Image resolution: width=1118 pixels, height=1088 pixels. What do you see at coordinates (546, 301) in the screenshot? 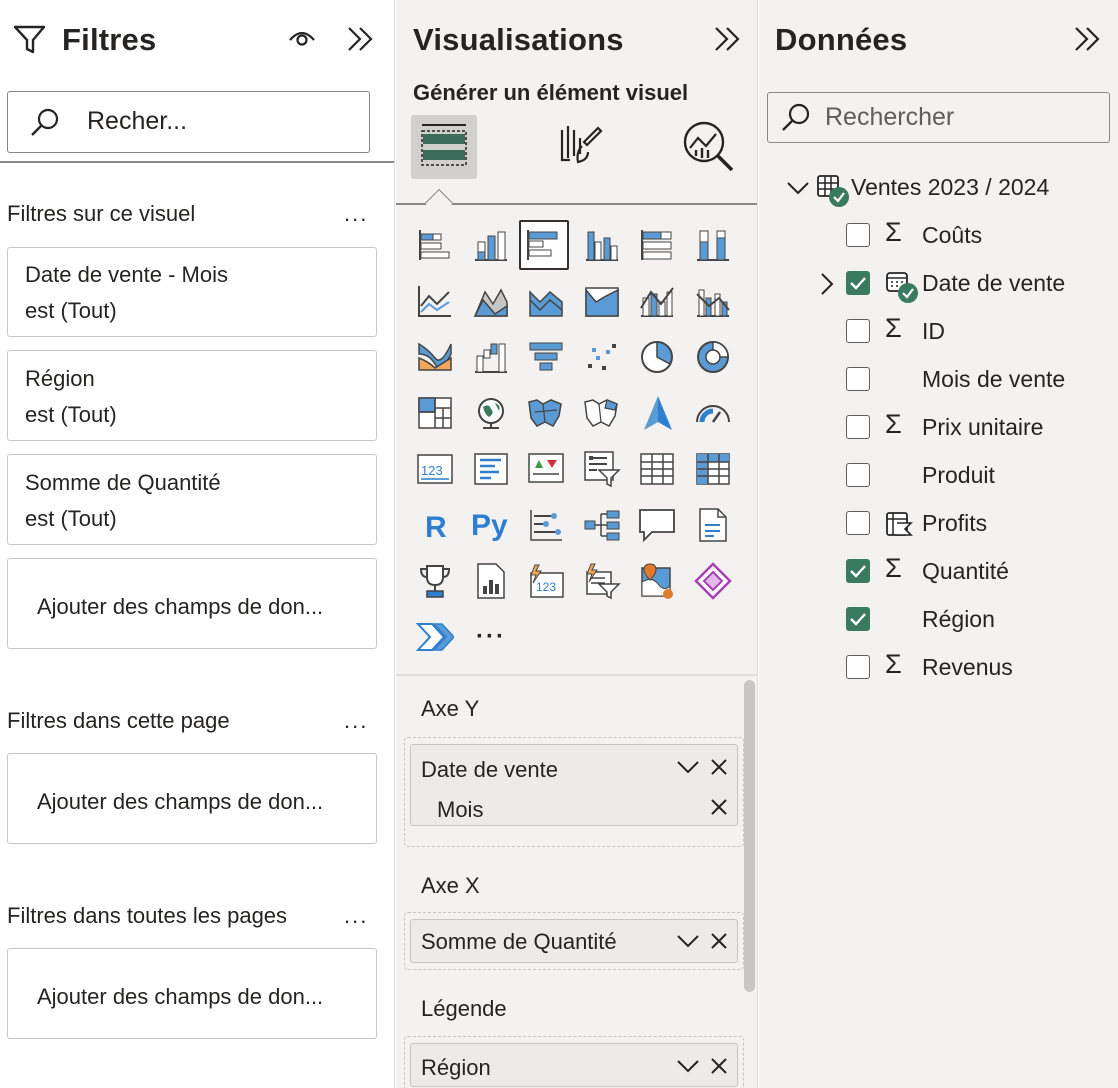
I see `stacked-area-chart-icon` at bounding box center [546, 301].